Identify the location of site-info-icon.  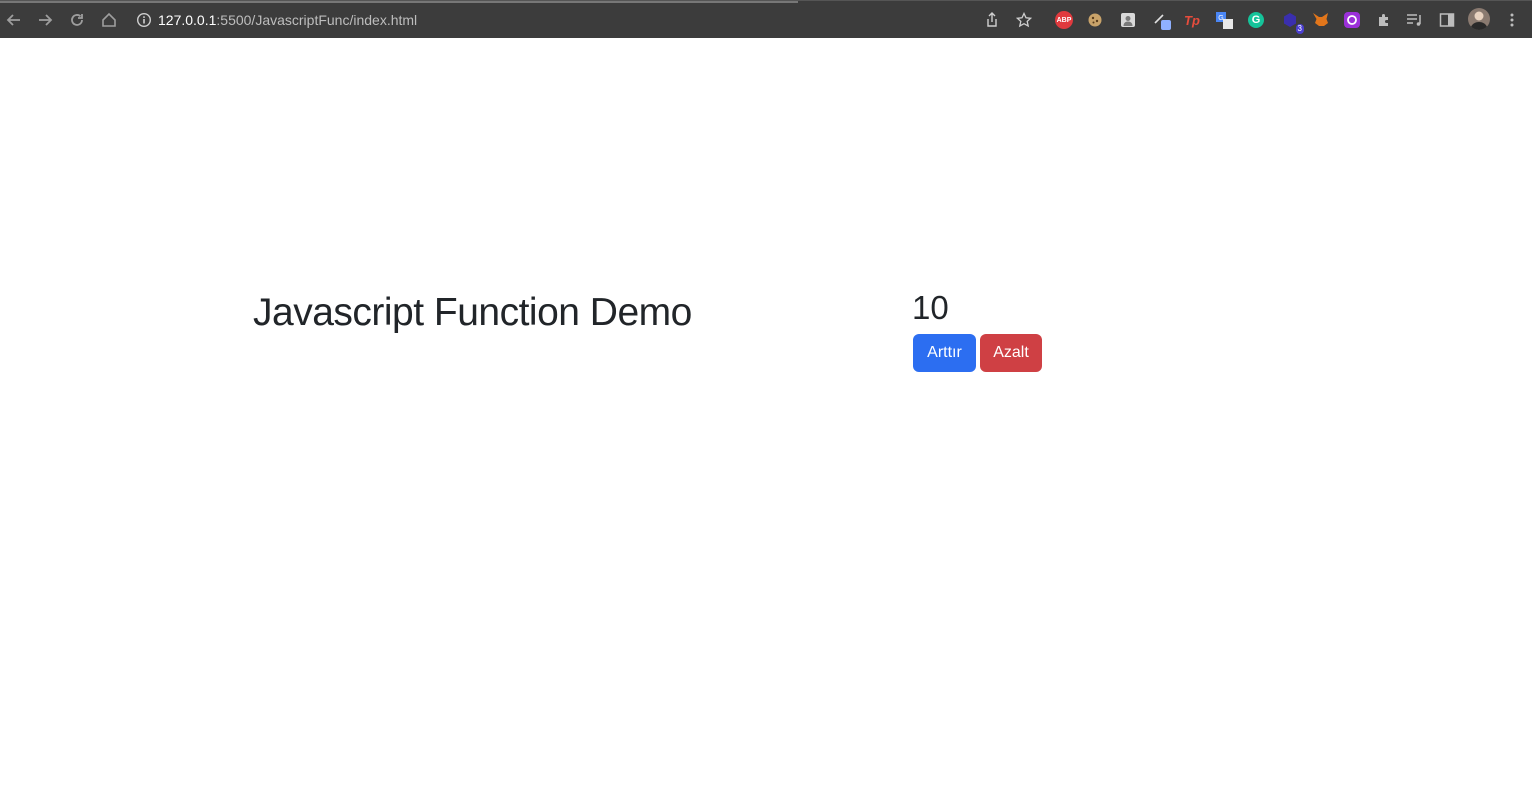
(144, 20).